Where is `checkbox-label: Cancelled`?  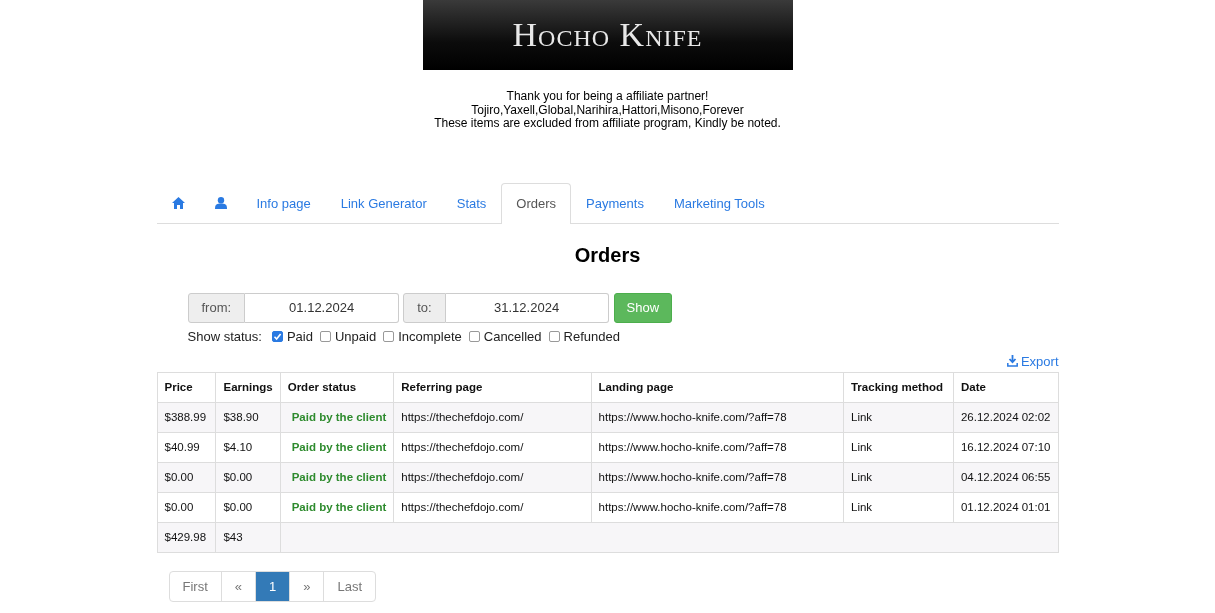
checkbox-label: Cancelled is located at coordinates (512, 336).